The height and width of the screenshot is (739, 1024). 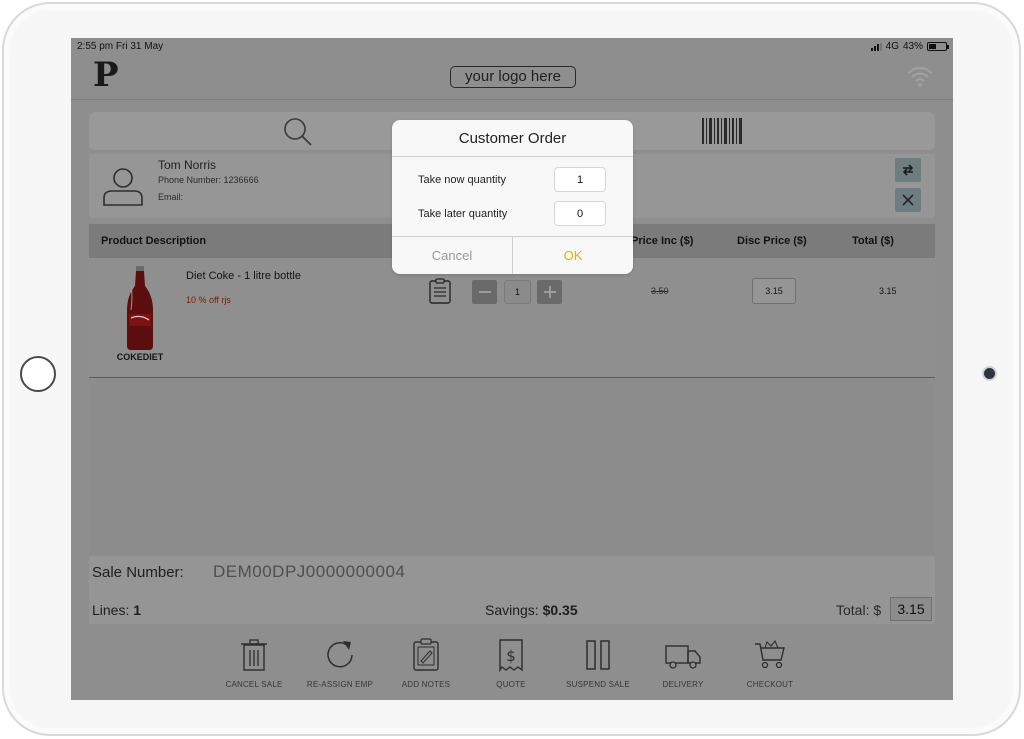 I want to click on app-header: P your logo here, so click(x=512, y=77).